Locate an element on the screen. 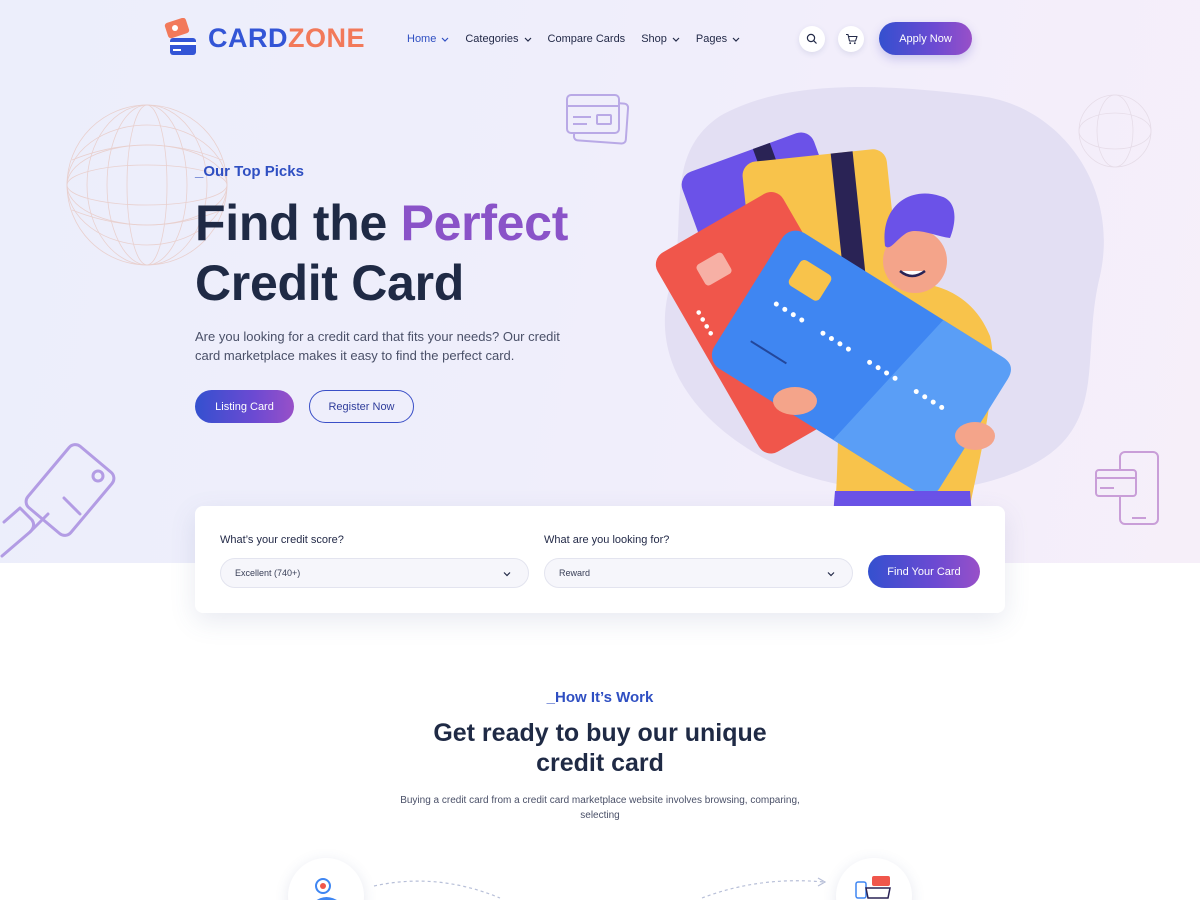 This screenshot has width=1200, height=900. hero-kicker: _Our Top Picks is located at coordinates (249, 171).